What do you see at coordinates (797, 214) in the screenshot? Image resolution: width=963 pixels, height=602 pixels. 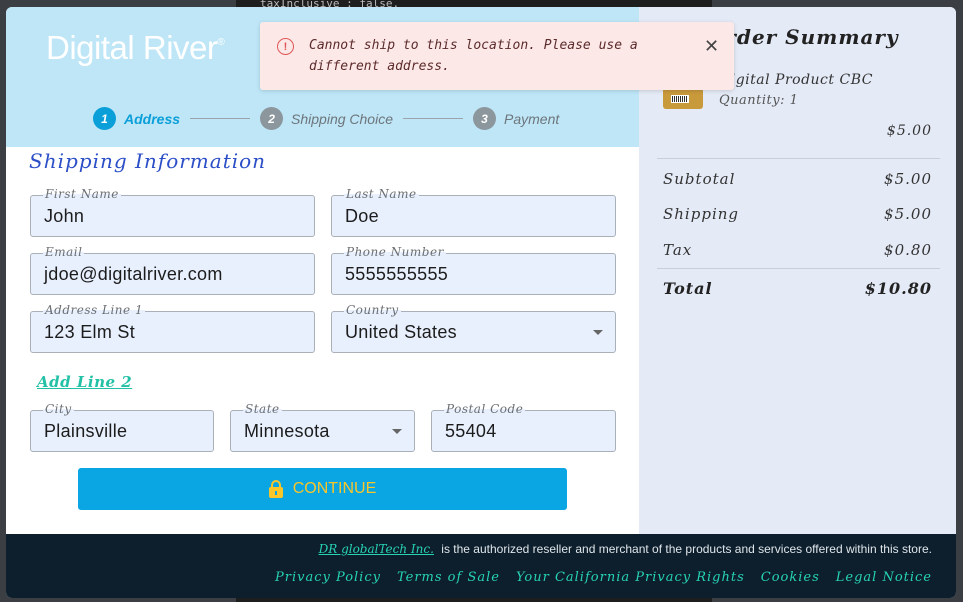 I see `shipping-row: Shipping $5.00` at bounding box center [797, 214].